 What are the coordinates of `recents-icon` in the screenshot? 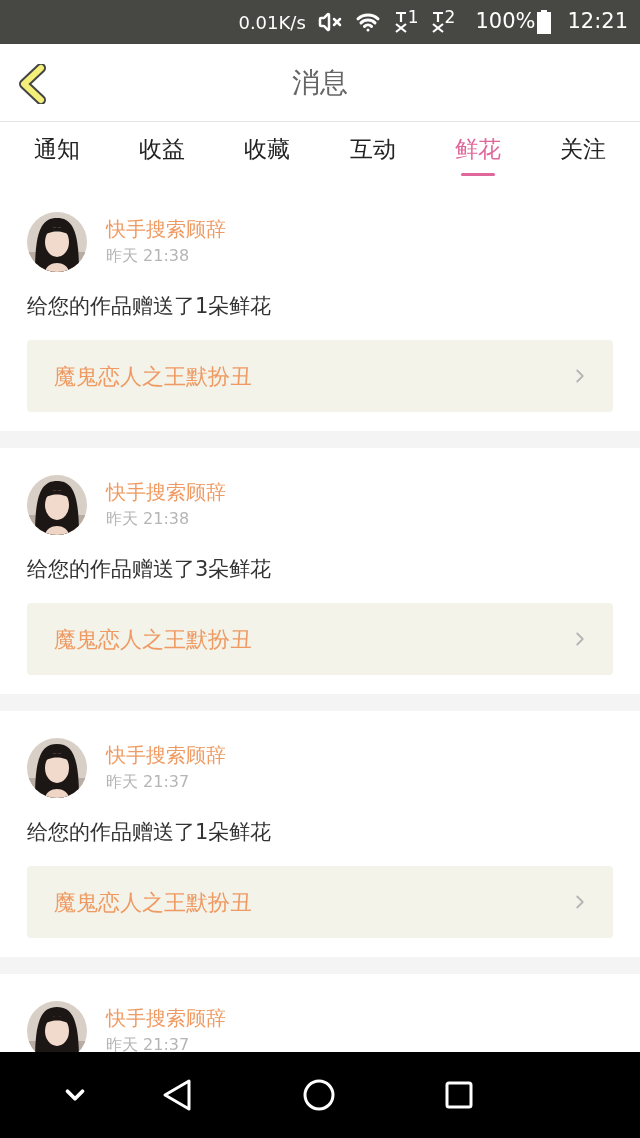 It's located at (459, 1095).